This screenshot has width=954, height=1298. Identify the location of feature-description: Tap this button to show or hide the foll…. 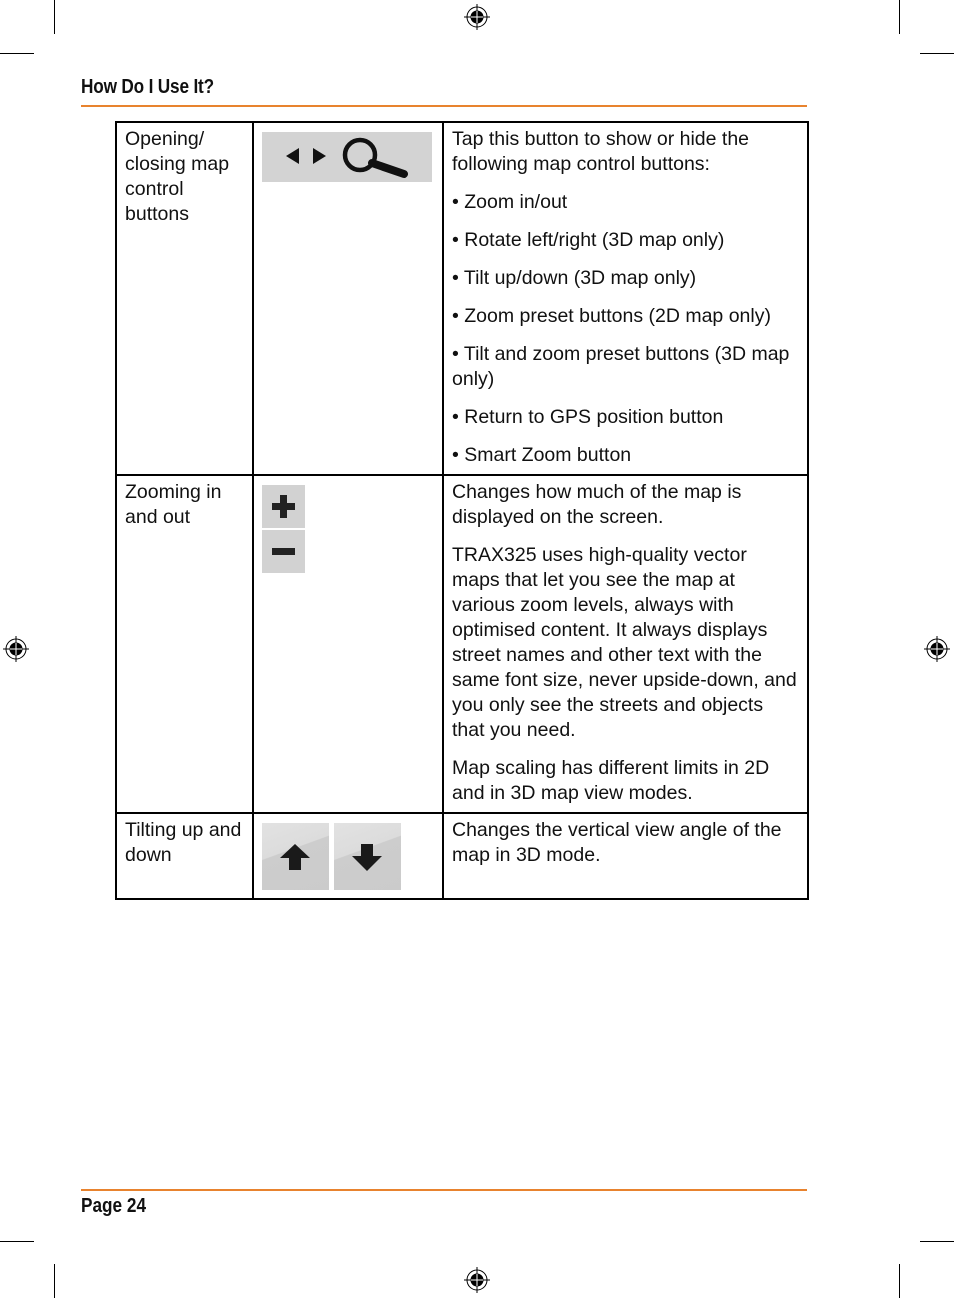
(625, 298).